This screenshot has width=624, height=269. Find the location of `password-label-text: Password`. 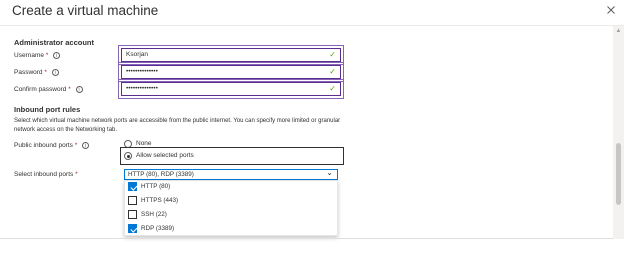

password-label-text: Password is located at coordinates (28, 72).